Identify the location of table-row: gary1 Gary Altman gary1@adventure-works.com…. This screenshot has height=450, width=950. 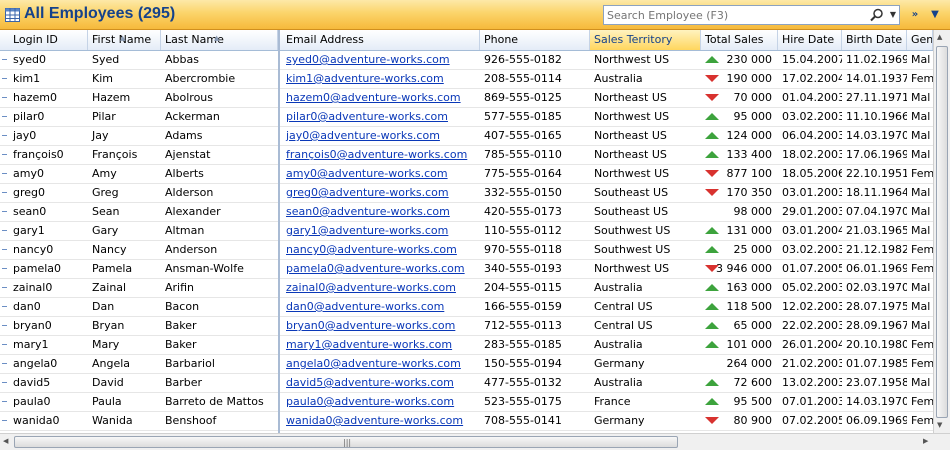
(466, 231).